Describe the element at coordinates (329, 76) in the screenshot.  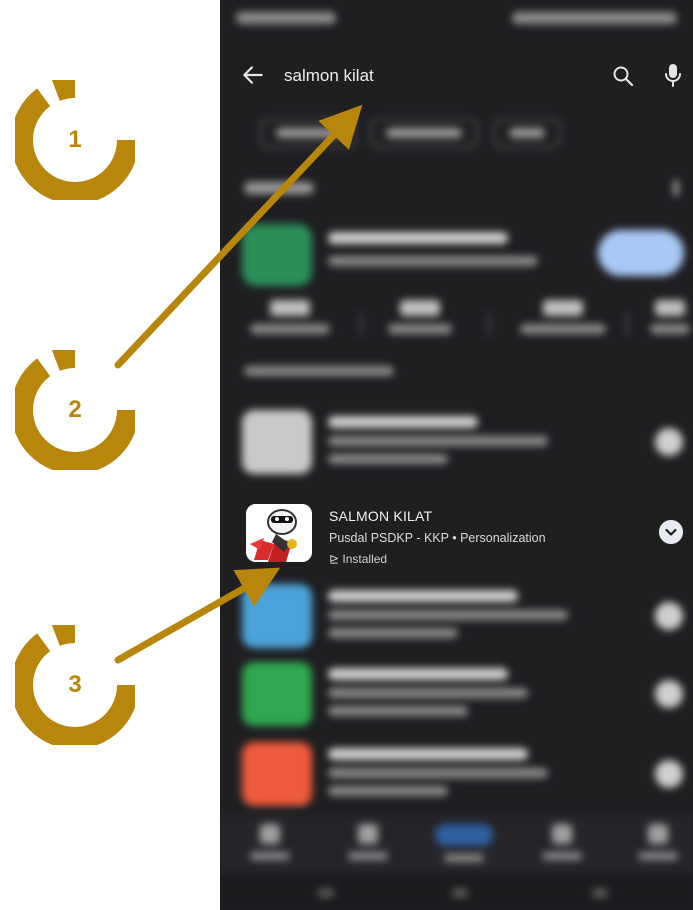
I see `search-query: salmon kilat` at that location.